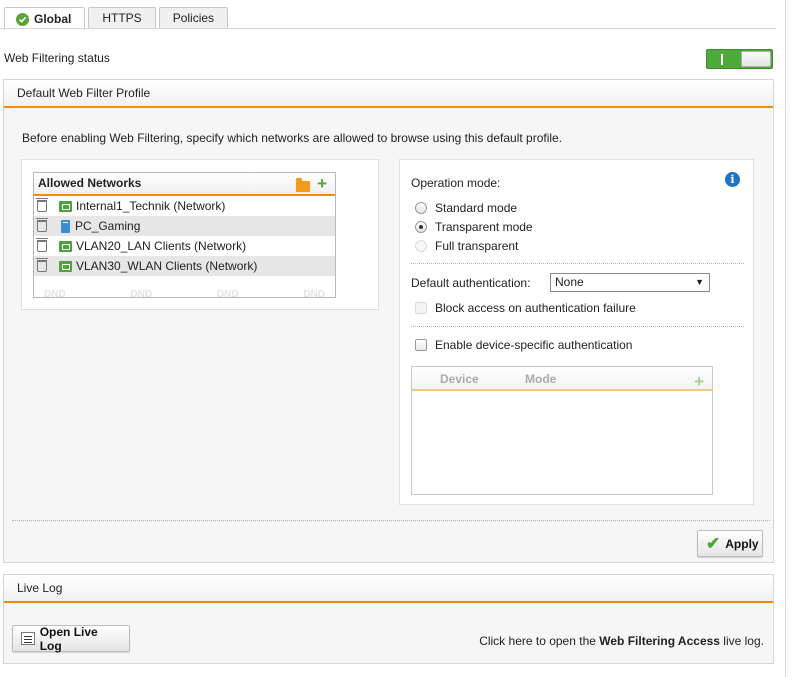  Describe the element at coordinates (193, 18) in the screenshot. I see `tab-policies: Policies` at that location.